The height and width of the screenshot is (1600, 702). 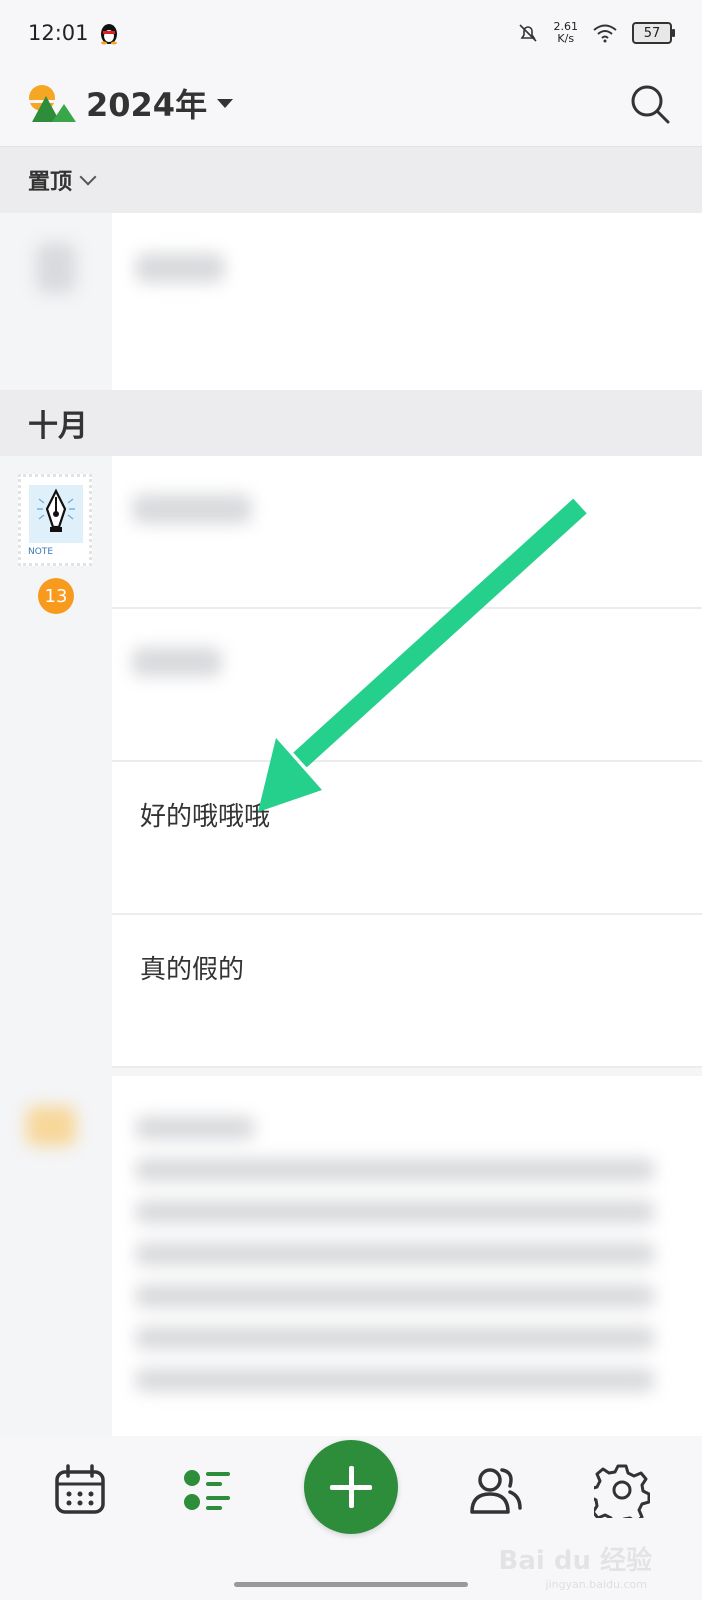 I want to click on caret-down-icon, so click(x=225, y=103).